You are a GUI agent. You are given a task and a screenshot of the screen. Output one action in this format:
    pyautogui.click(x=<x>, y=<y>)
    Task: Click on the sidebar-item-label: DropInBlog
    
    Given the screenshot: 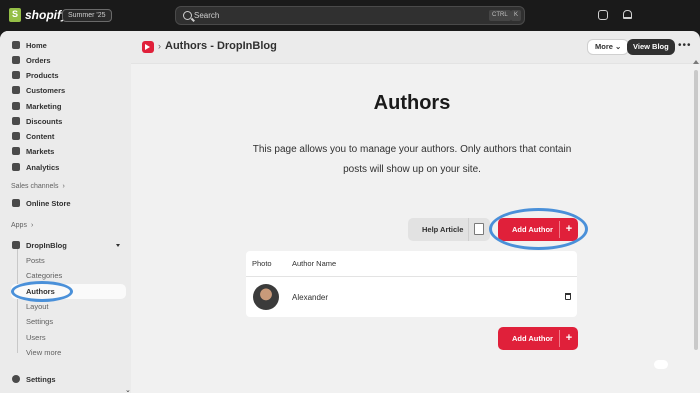 What is the action you would take?
    pyautogui.click(x=46, y=245)
    